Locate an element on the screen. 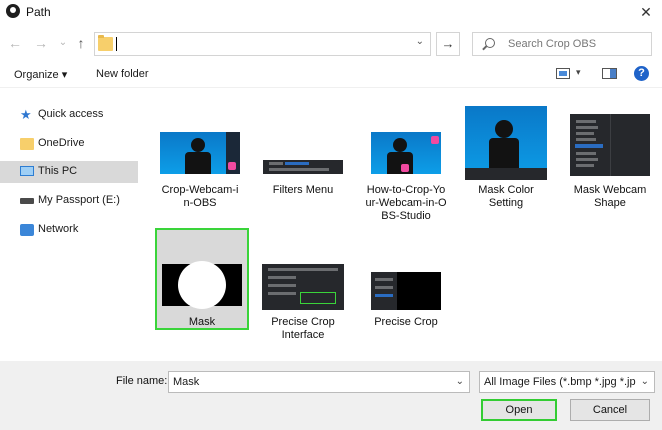 The width and height of the screenshot is (662, 430). file-type-value: All Image Files (*.bmp *.jpg *.jp is located at coordinates (560, 382).